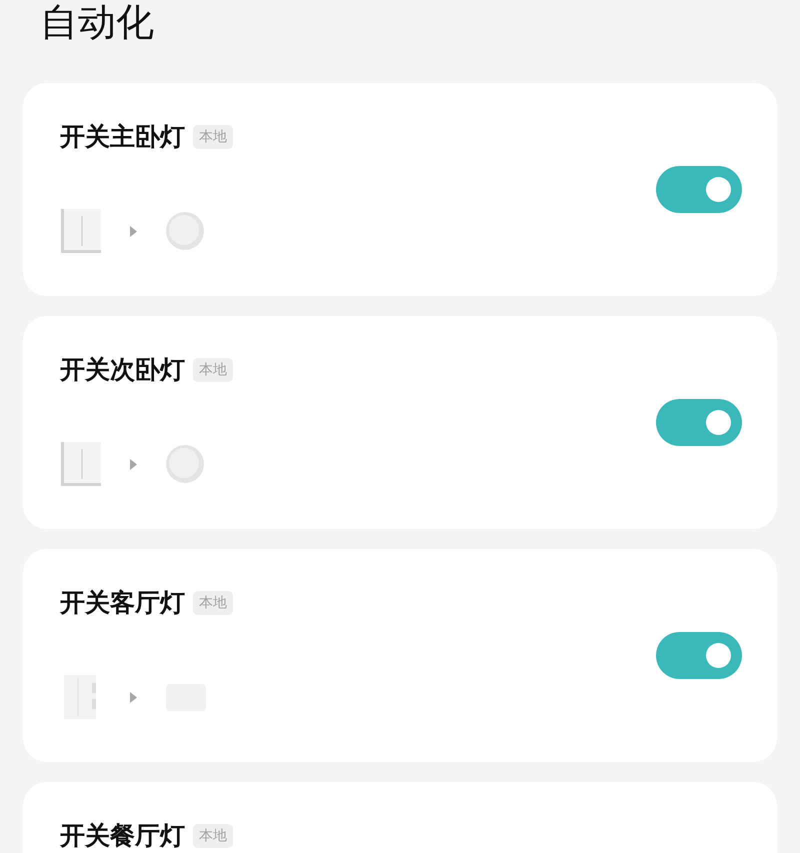 Image resolution: width=800 pixels, height=853 pixels. I want to click on automation-title: 开关次卧灯, so click(122, 370).